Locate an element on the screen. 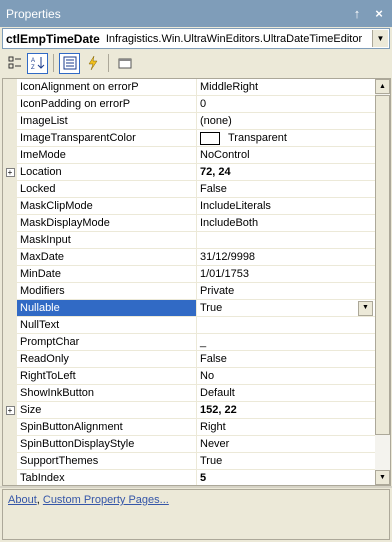 This screenshot has width=392, height=542. property-row: ImageList (none) is located at coordinates (189, 121).